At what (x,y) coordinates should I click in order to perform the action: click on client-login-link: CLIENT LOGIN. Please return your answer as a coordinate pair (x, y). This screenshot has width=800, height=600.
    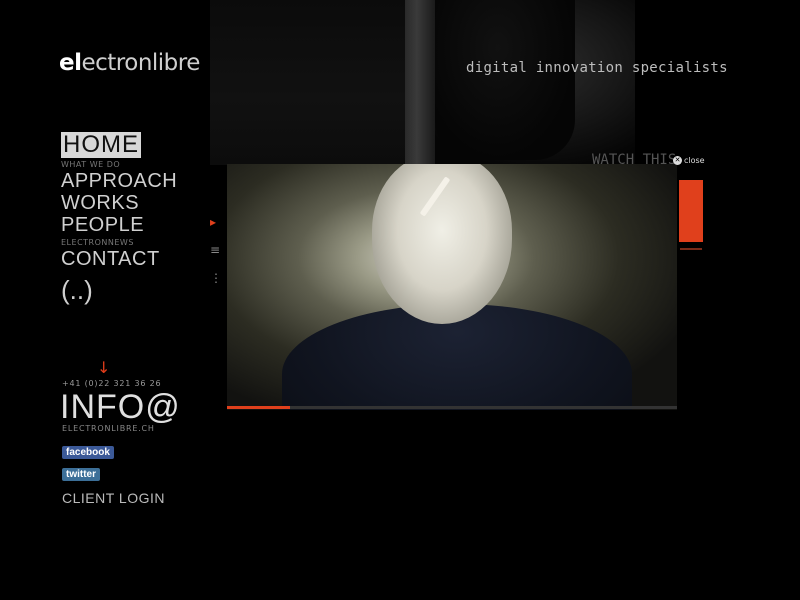
    Looking at the image, I should click on (113, 498).